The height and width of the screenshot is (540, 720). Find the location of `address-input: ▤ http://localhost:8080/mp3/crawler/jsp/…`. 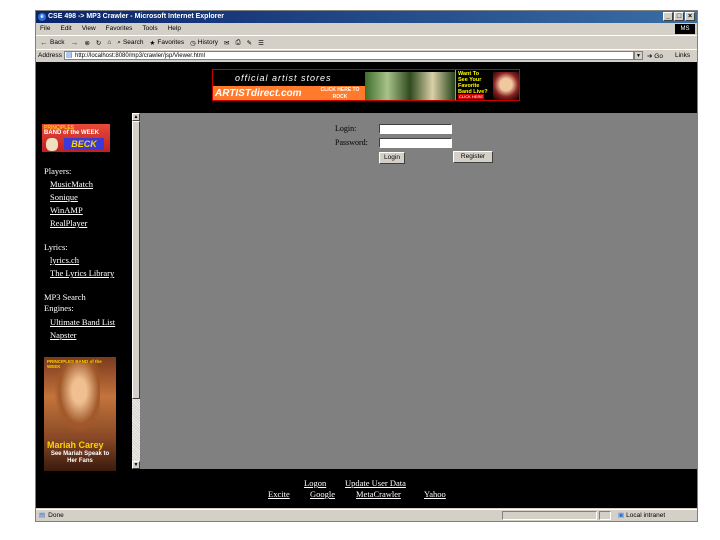

address-input: ▤ http://localhost:8080/mp3/crawler/jsp/… is located at coordinates (349, 55).